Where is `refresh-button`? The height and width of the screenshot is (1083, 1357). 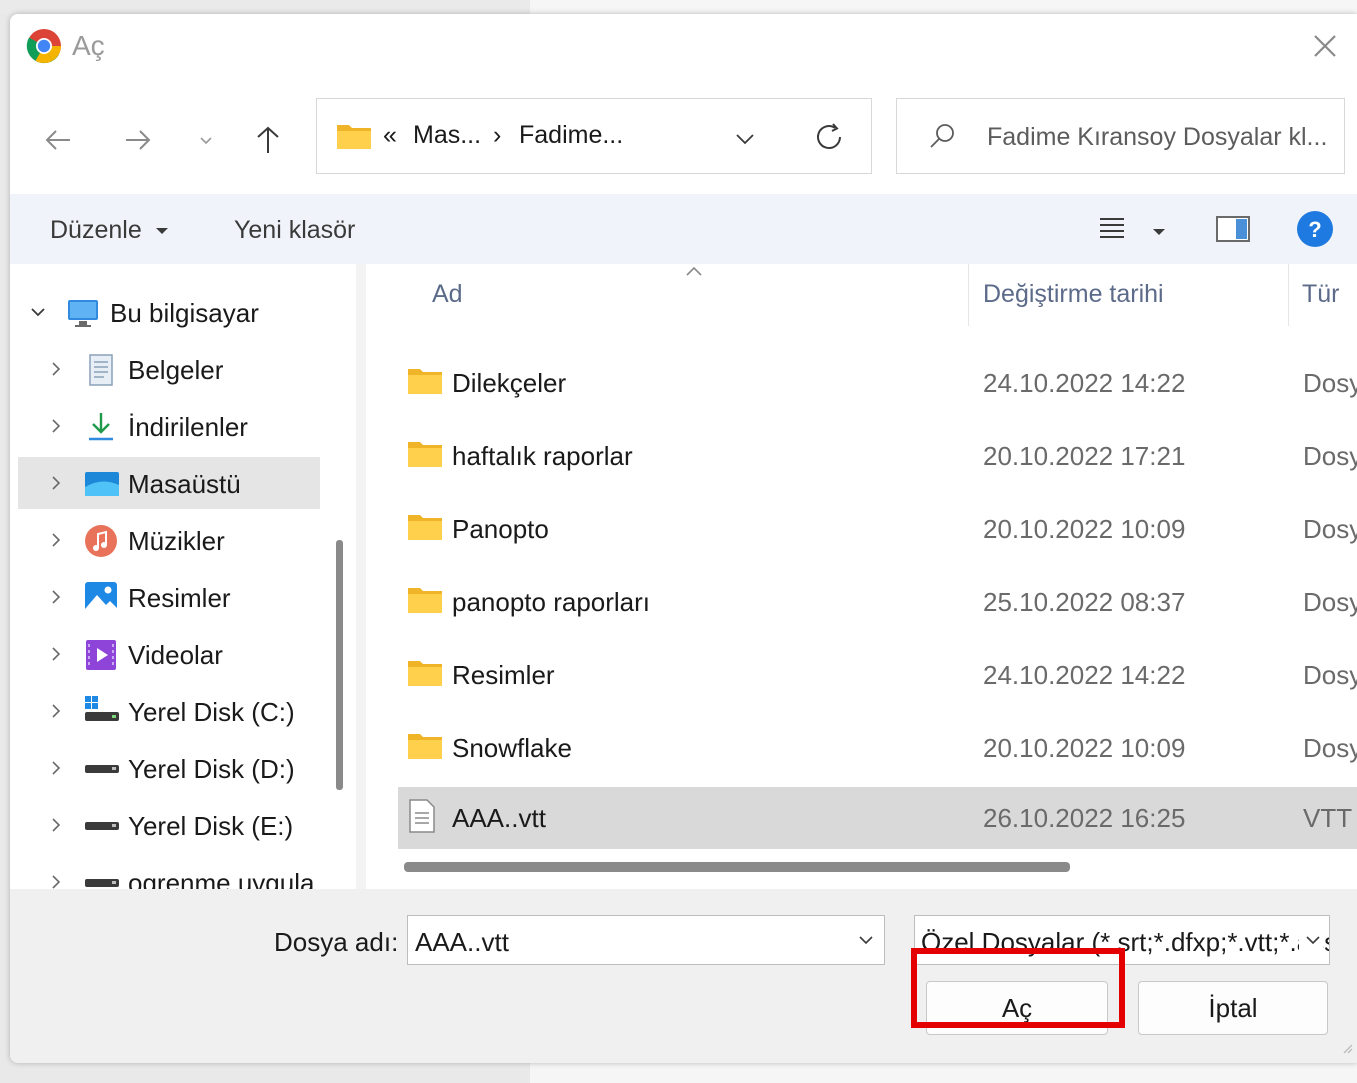
refresh-button is located at coordinates (829, 139).